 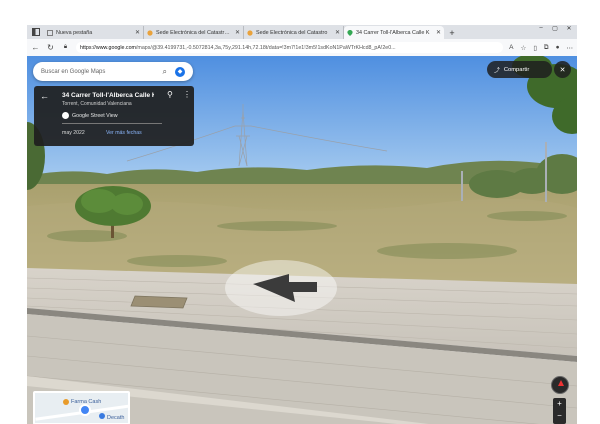 What do you see at coordinates (511, 48) in the screenshot?
I see `read-aloud-icon: A` at bounding box center [511, 48].